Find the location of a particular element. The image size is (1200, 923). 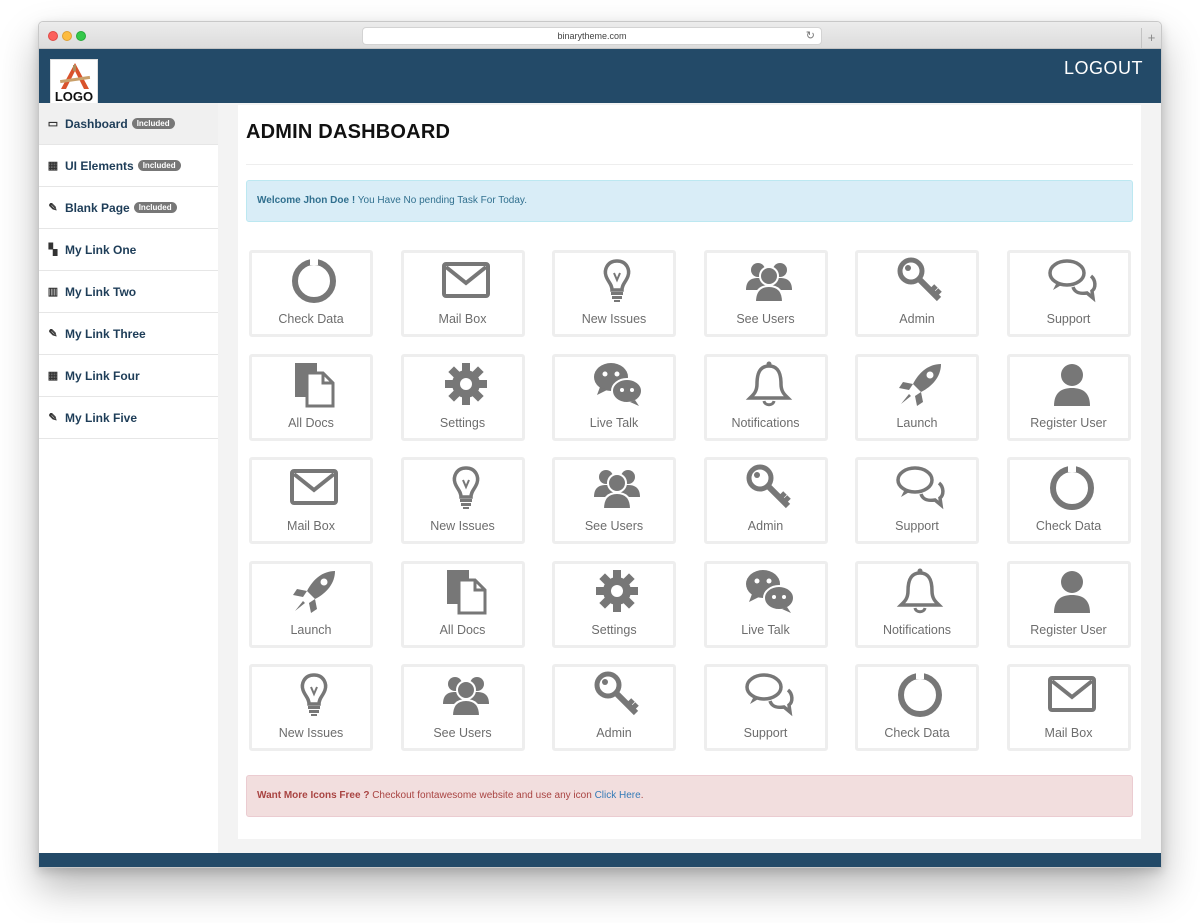

sidebar-item-dashboard: ▭ Dashboard Included is located at coordinates (128, 124).